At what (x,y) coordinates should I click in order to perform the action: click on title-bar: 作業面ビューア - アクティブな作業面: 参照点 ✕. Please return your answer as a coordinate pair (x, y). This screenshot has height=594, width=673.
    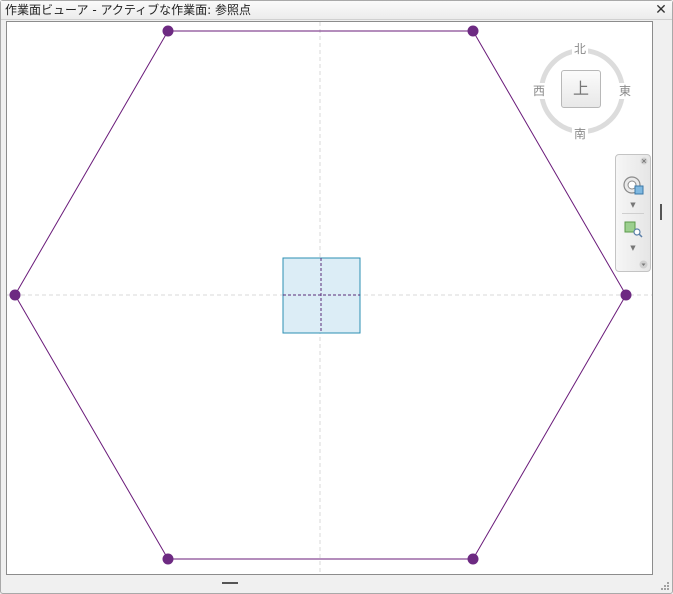
    Looking at the image, I should click on (336, 10).